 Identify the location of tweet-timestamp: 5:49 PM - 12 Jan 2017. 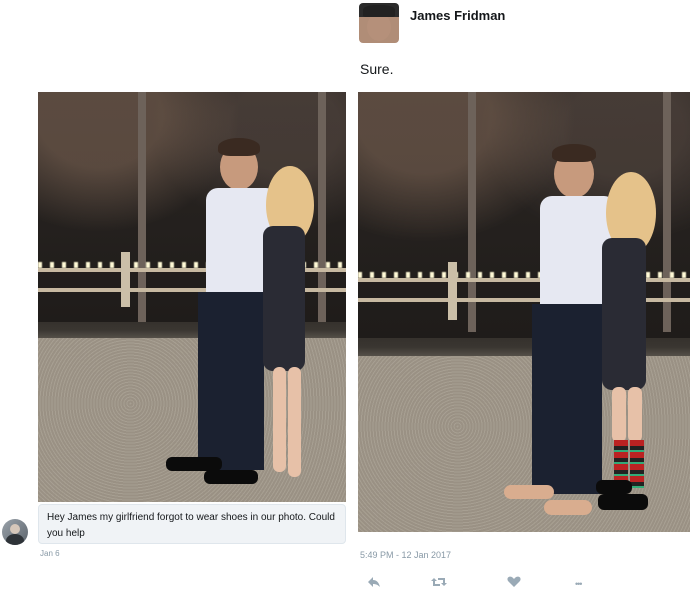
(405, 555).